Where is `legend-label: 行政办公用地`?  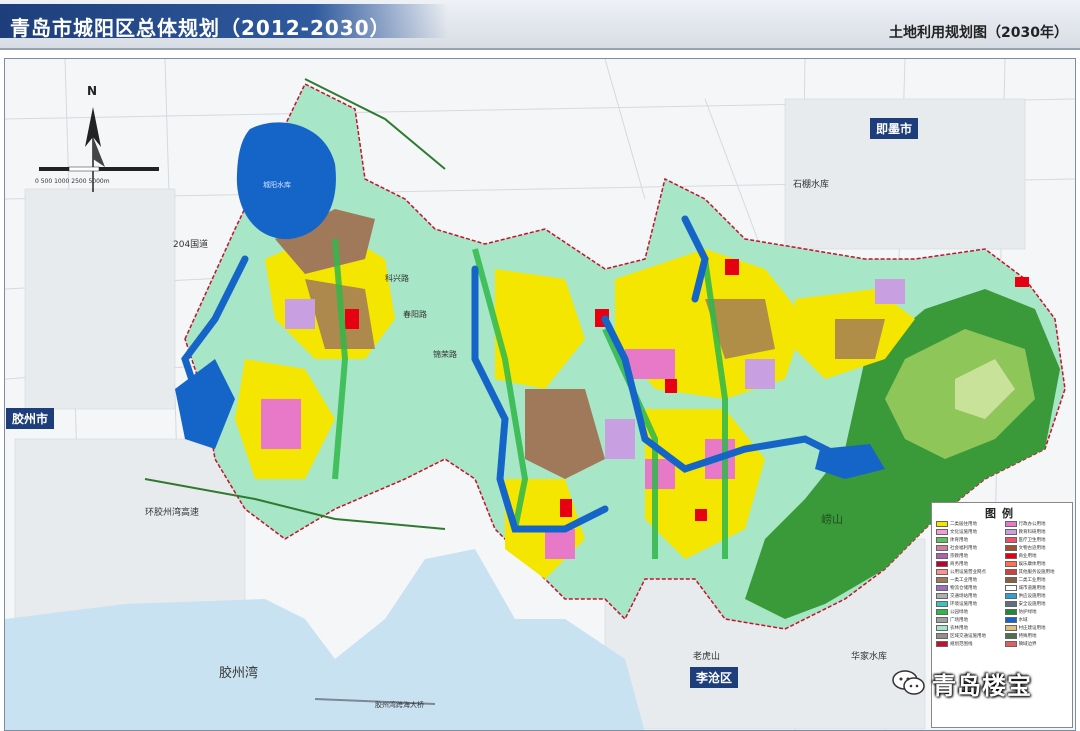
legend-label: 行政办公用地 is located at coordinates (1032, 524).